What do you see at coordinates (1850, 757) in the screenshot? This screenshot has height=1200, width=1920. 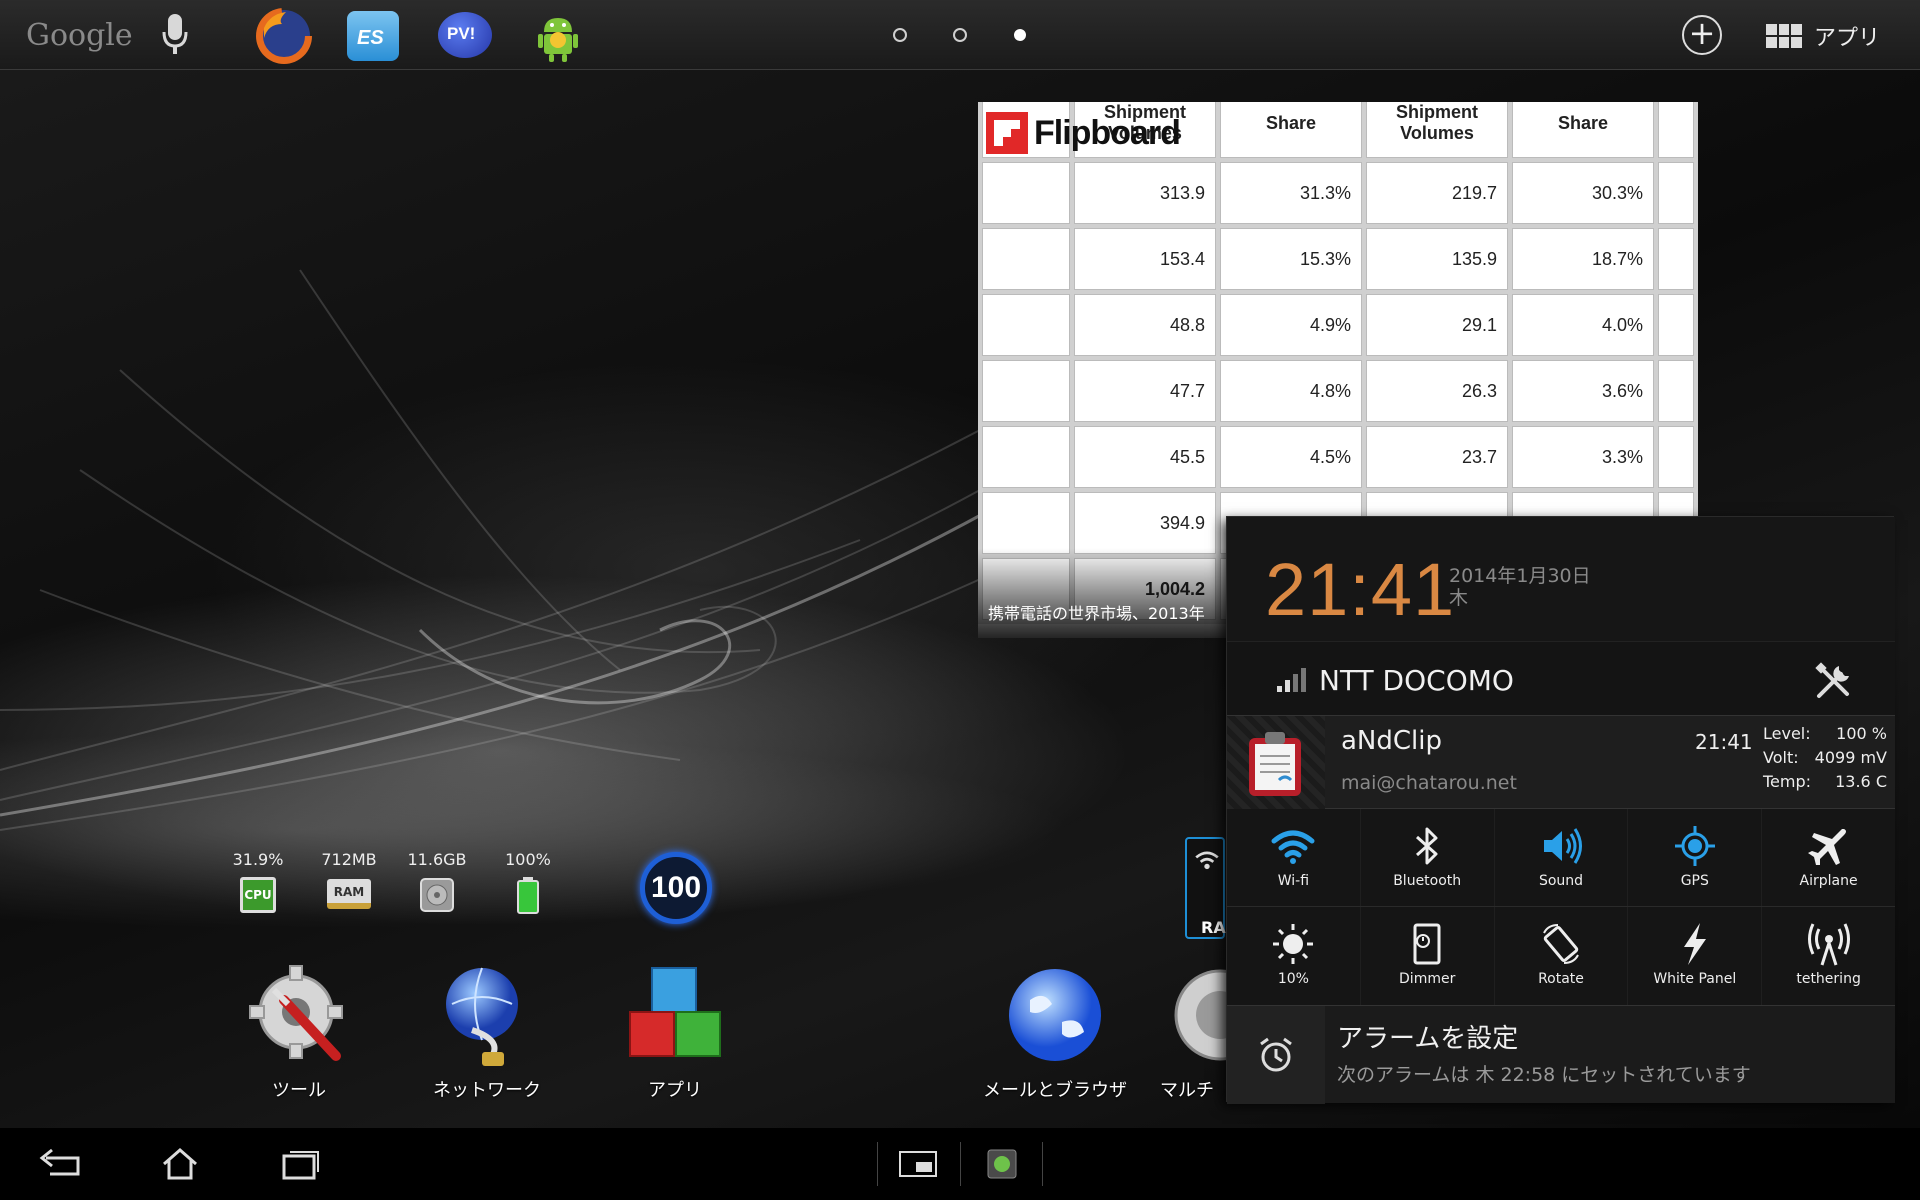 I see `battery-volt-value: 4099 mV` at bounding box center [1850, 757].